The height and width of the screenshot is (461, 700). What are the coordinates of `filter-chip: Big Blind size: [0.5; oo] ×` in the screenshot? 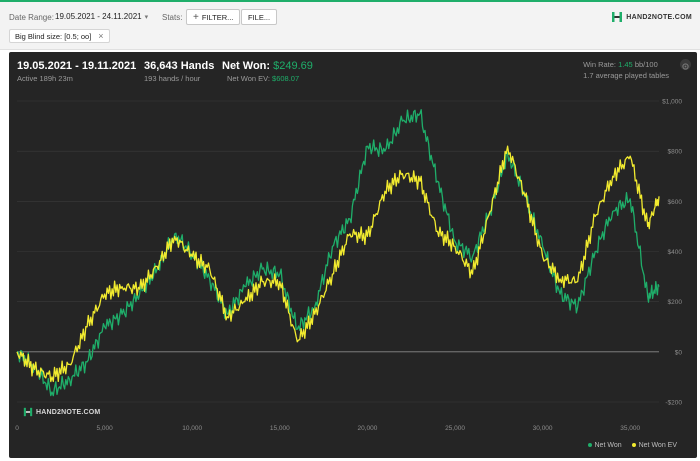 It's located at (59, 36).